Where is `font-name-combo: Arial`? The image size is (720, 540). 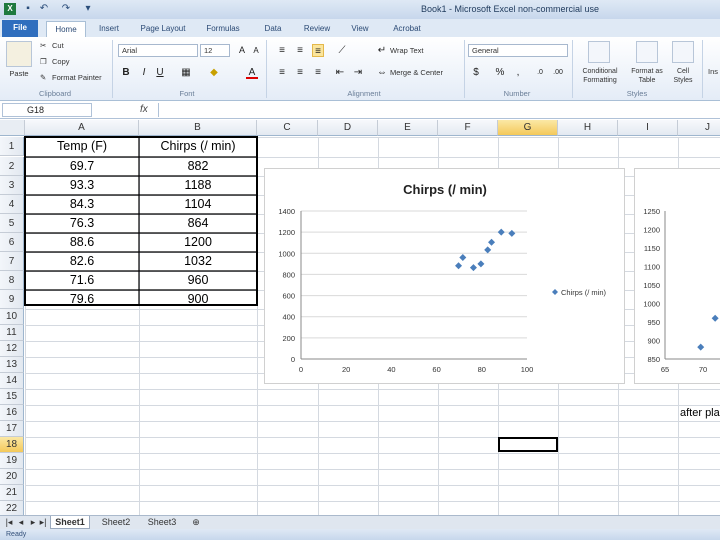
font-name-combo: Arial is located at coordinates (158, 50).